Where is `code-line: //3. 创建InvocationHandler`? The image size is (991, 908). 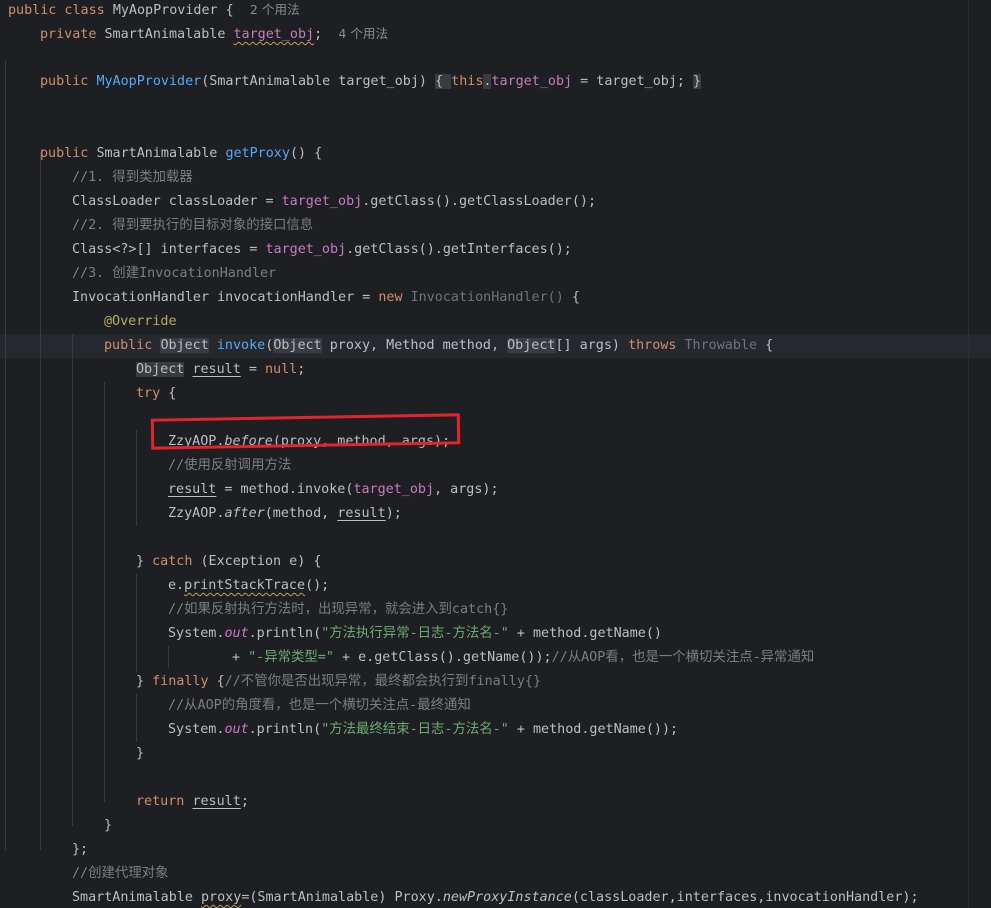 code-line: //3. 创建InvocationHandler is located at coordinates (174, 274).